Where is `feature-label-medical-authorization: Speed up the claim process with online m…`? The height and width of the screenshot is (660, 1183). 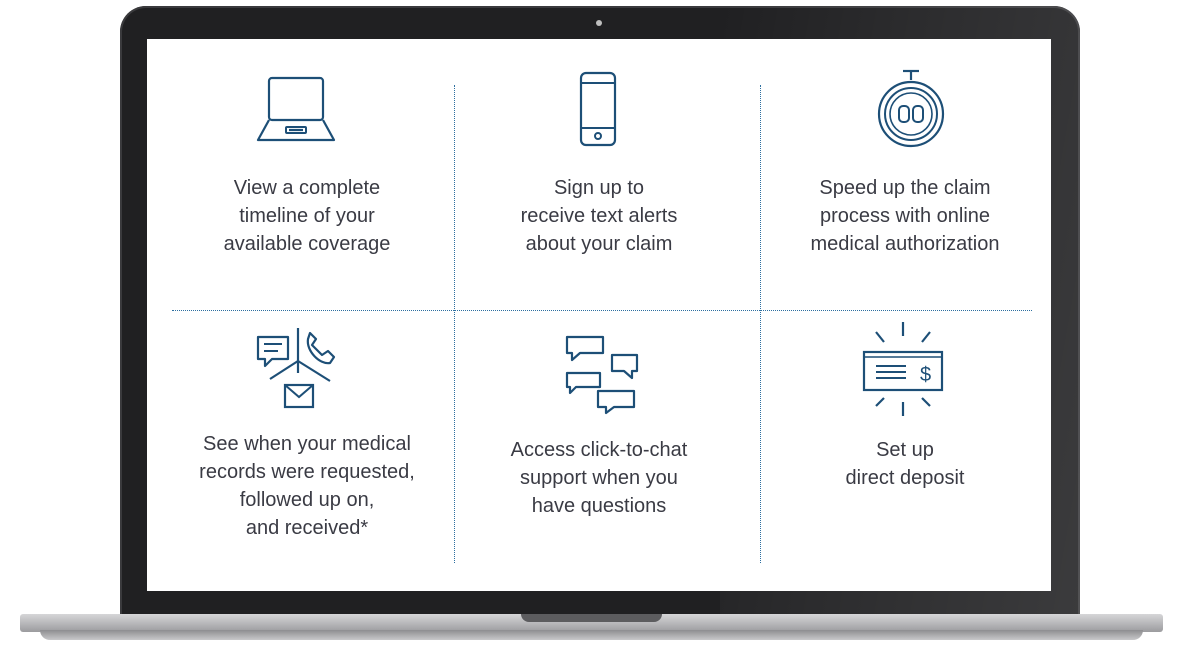 feature-label-medical-authorization: Speed up the claim process with online m… is located at coordinates (905, 216).